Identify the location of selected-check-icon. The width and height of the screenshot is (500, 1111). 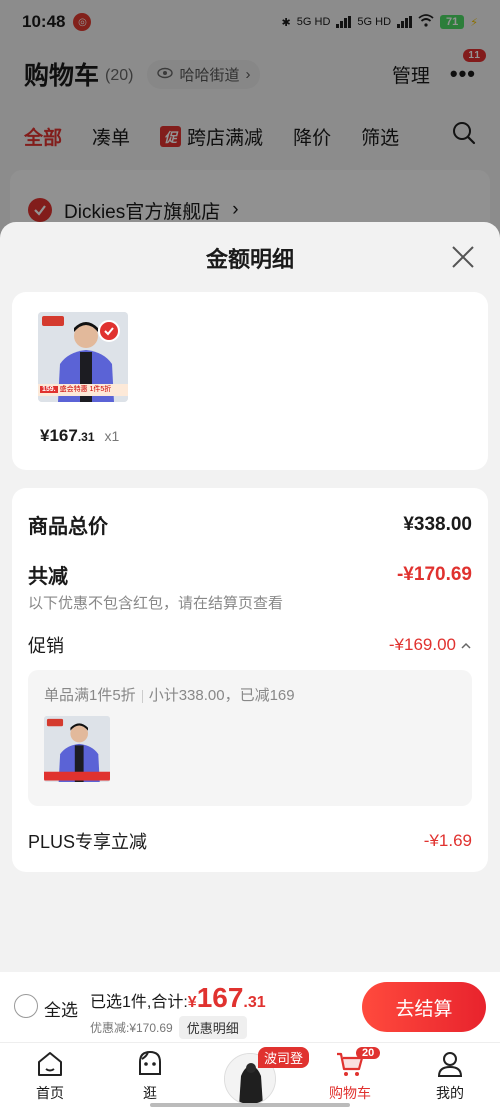
(109, 331).